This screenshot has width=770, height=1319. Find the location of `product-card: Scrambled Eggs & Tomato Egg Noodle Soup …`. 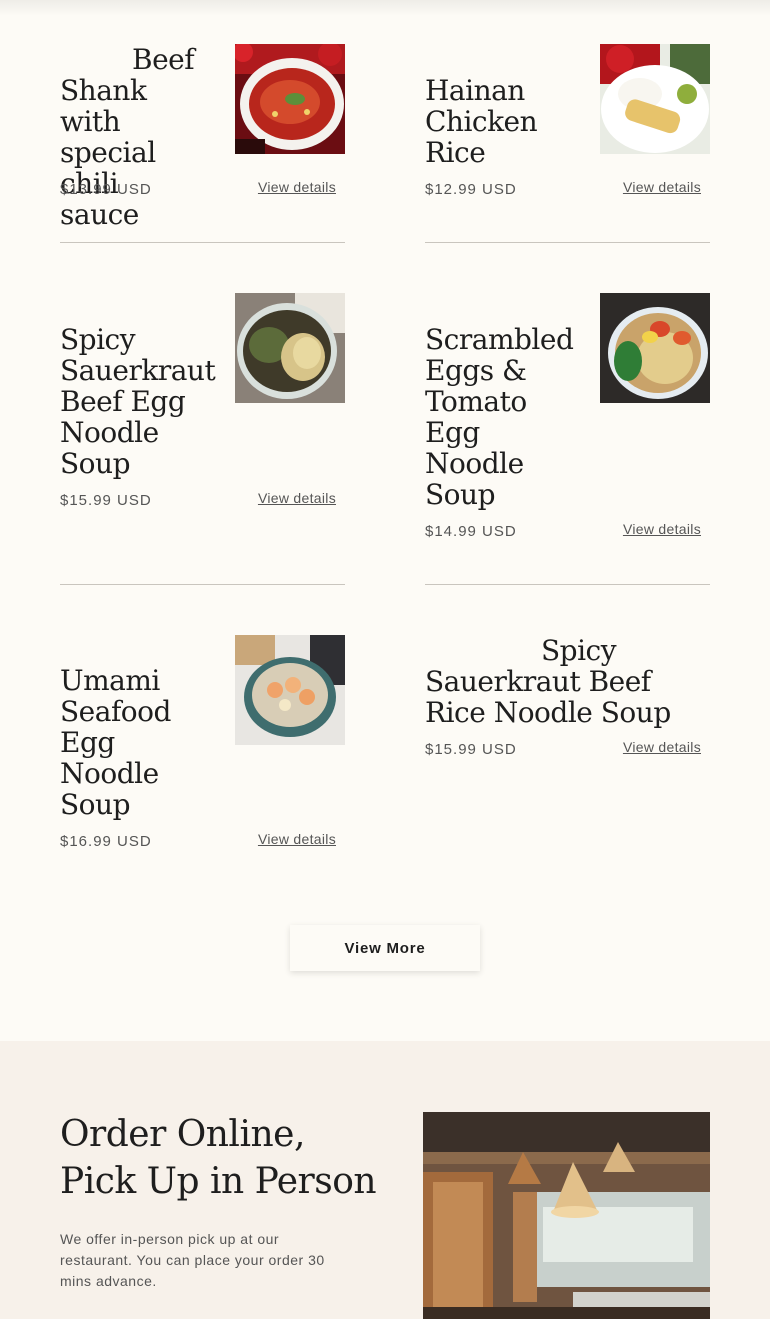

product-card: Scrambled Eggs & Tomato Egg Noodle Soup … is located at coordinates (567, 420).